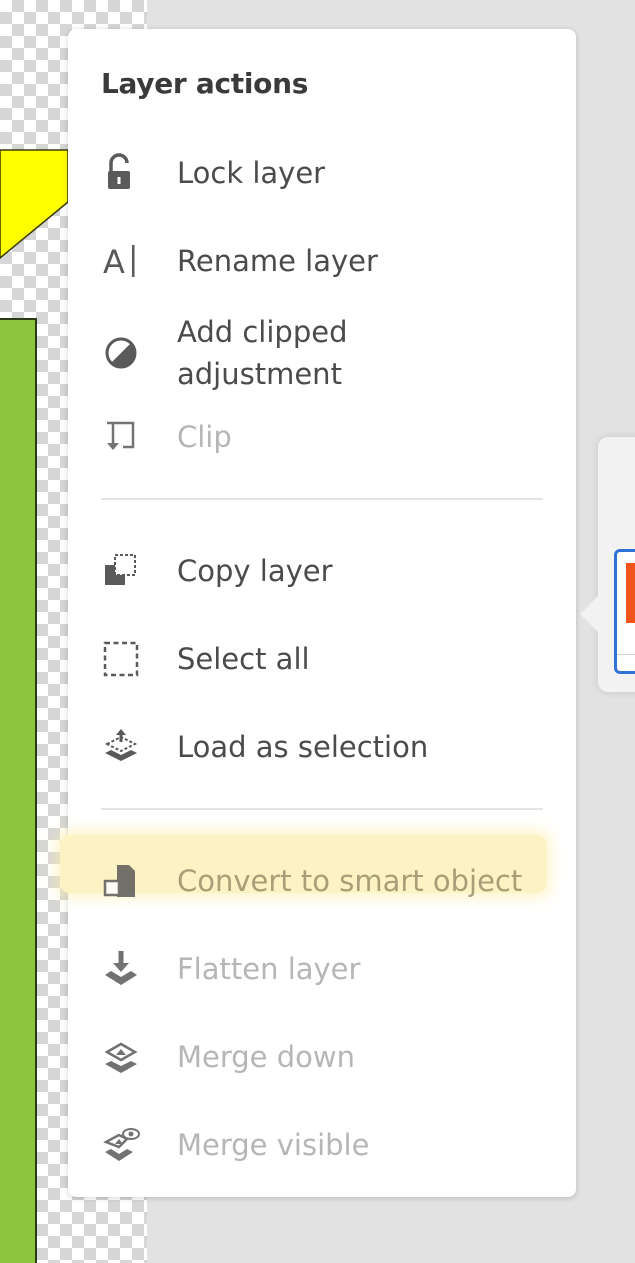  I want to click on layer-thumbnail-divider, so click(626, 654).